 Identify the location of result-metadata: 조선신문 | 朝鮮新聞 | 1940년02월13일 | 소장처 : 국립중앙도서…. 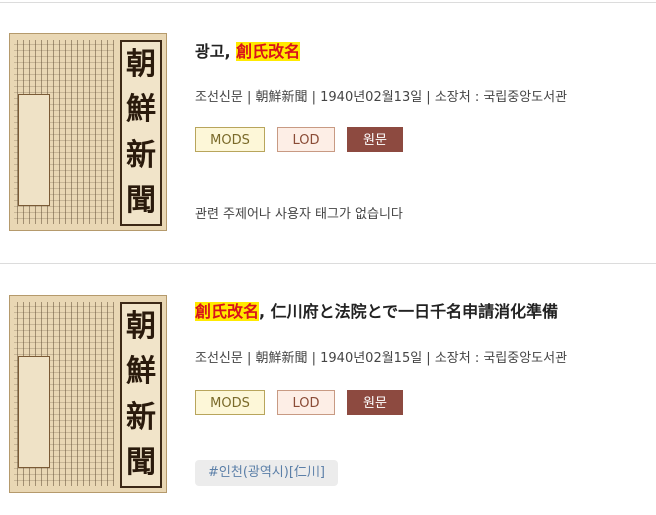
(381, 97).